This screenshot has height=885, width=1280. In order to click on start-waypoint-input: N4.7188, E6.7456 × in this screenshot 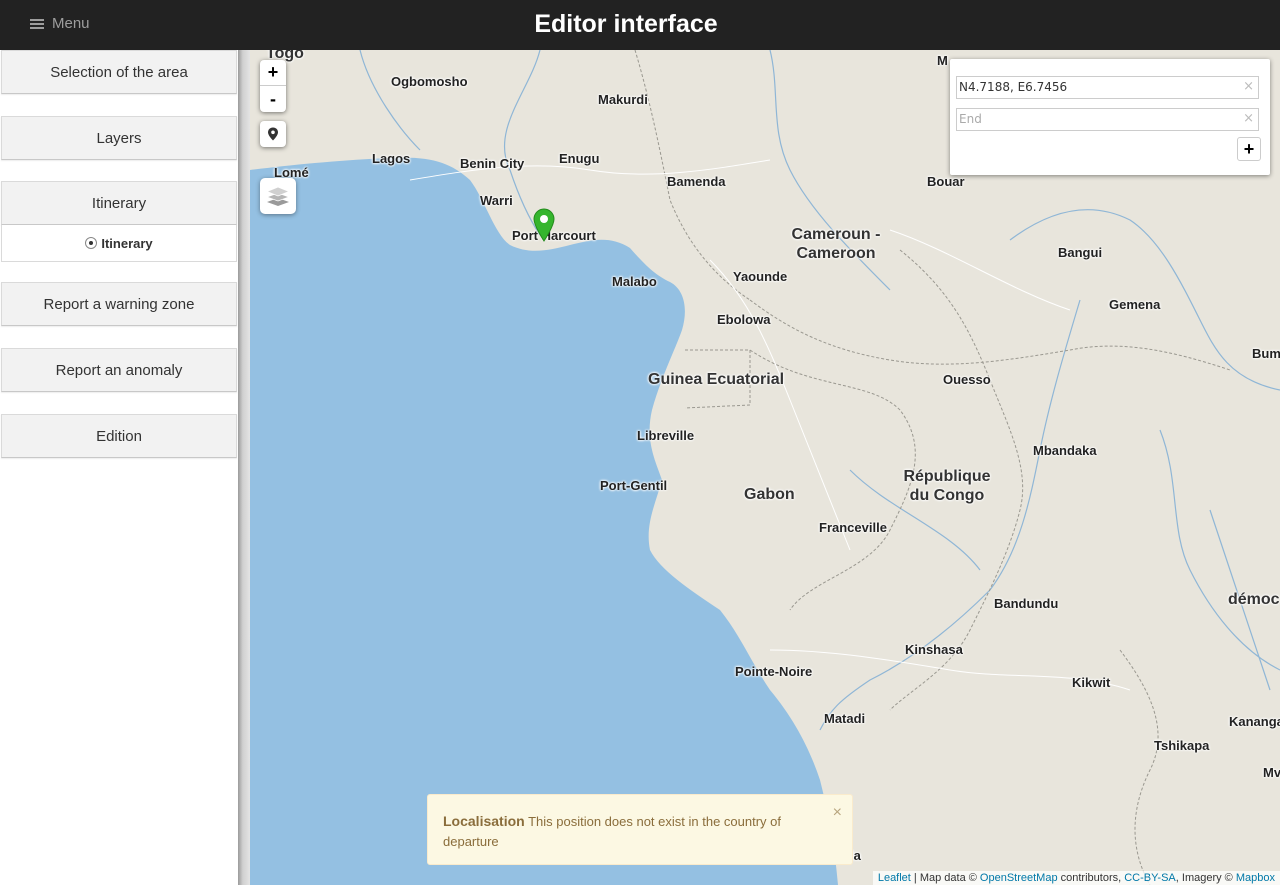, I will do `click(1107, 87)`.